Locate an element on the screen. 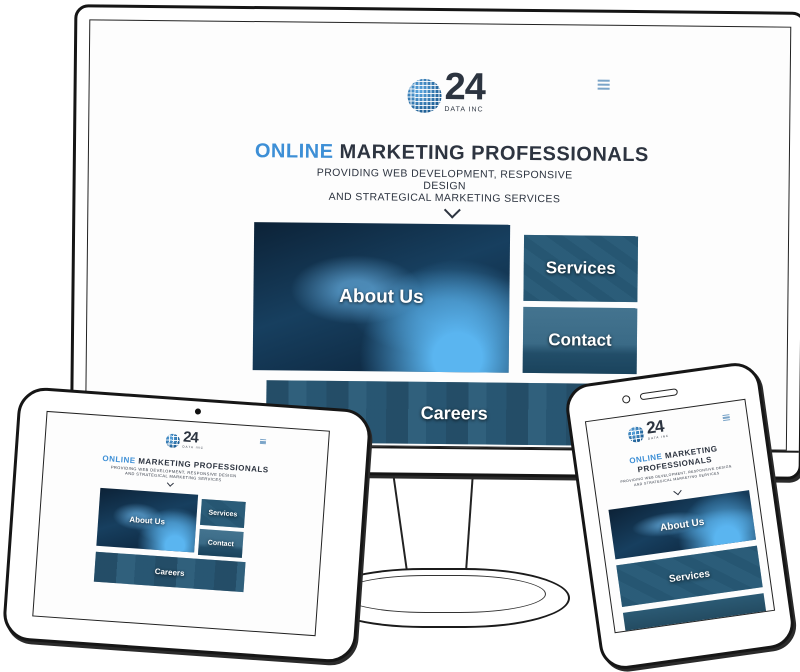 Image resolution: width=800 pixels, height=672 pixels. phone-camera is located at coordinates (626, 399).